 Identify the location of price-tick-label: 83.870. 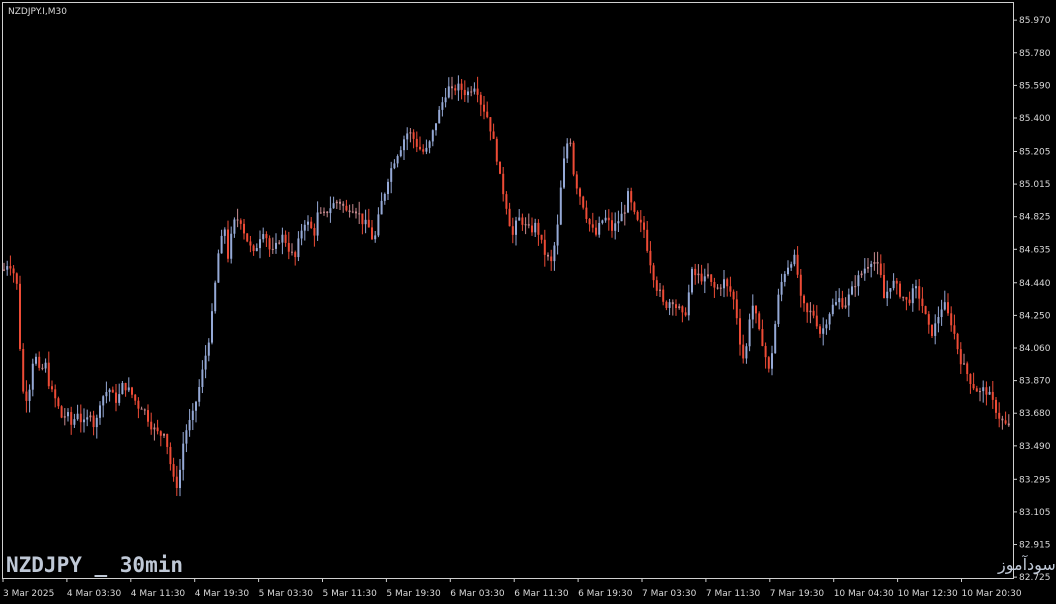
(1035, 382).